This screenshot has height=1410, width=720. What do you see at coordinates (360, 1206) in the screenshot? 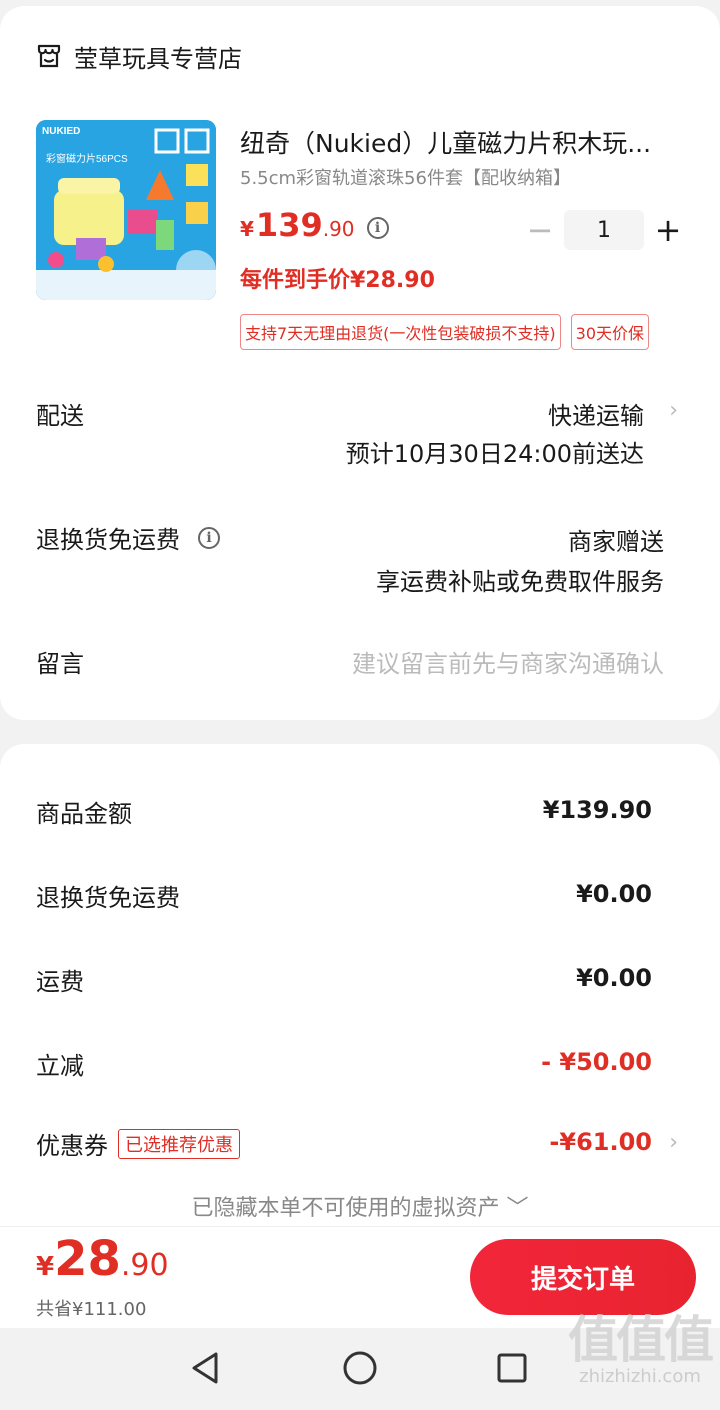
I see `hidden-assets-toggle: 已隐藏本单不可使用的虚拟资产 ﹀` at bounding box center [360, 1206].